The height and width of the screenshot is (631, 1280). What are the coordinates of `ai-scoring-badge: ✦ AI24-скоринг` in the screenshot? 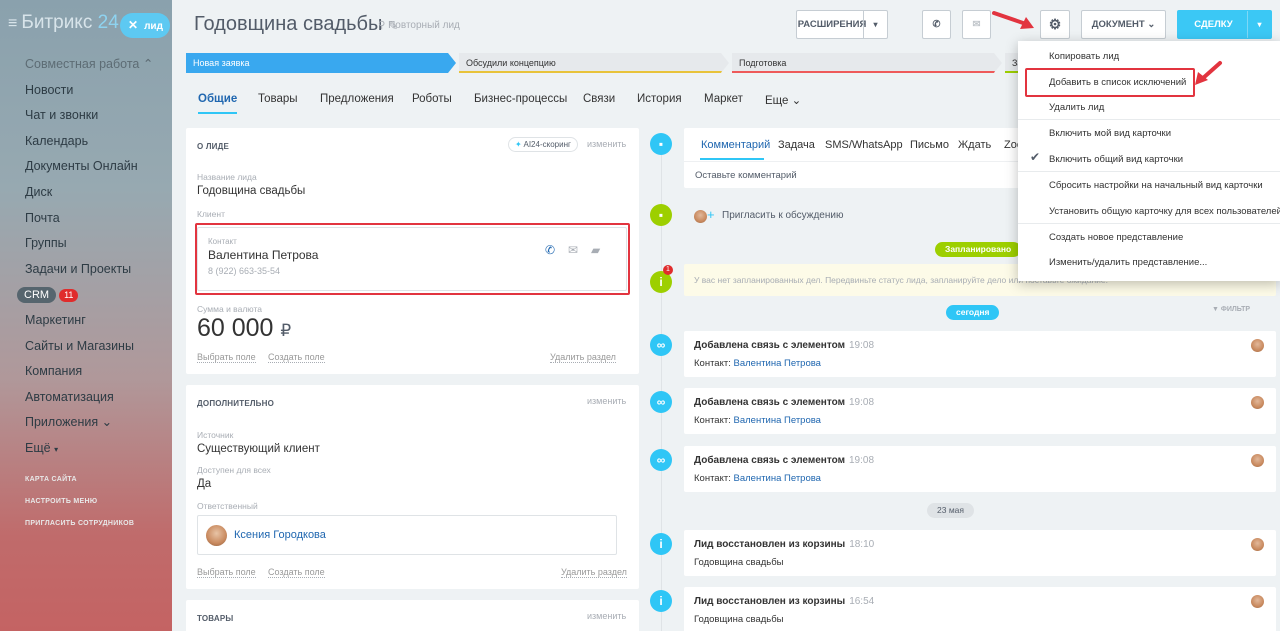 It's located at (543, 144).